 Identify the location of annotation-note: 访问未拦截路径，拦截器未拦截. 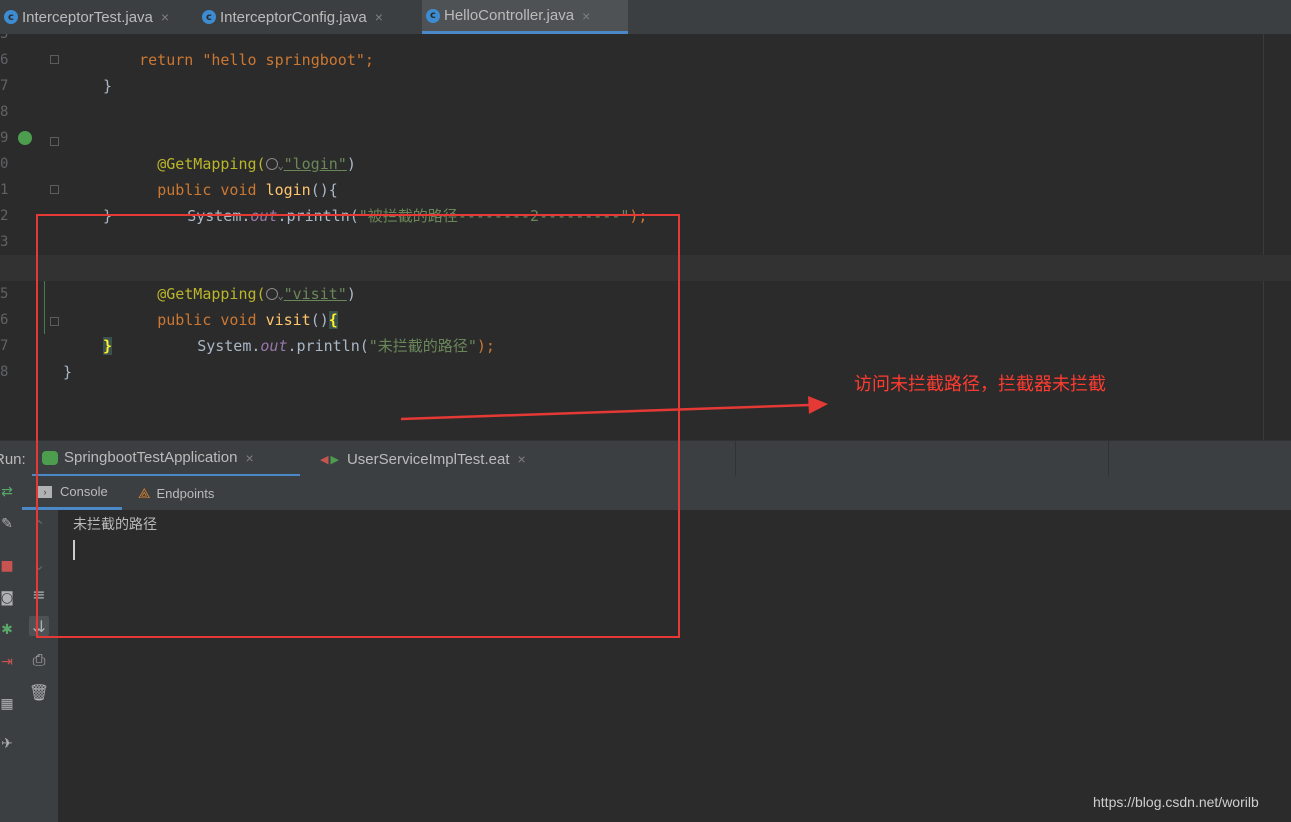
(980, 384).